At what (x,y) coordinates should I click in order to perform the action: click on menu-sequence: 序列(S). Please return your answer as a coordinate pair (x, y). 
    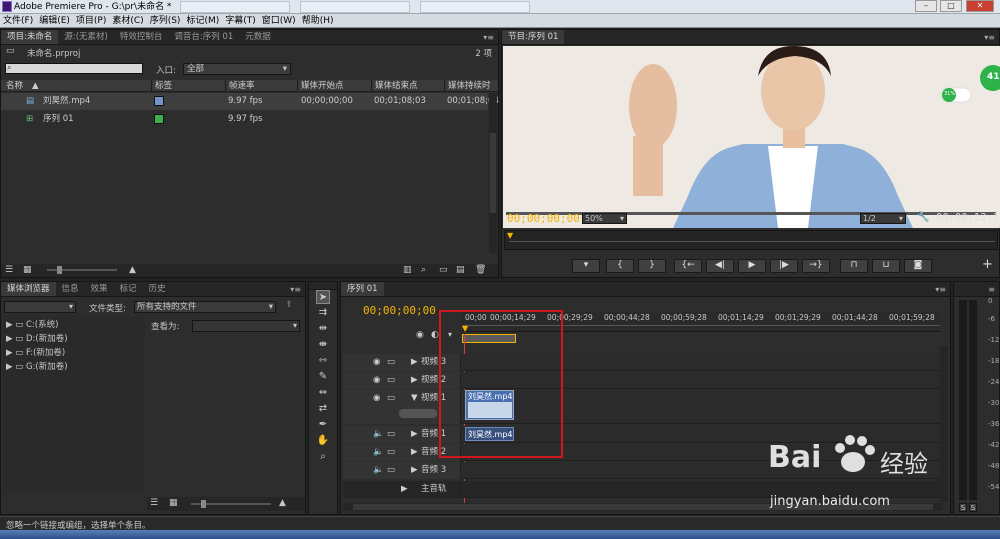
    Looking at the image, I should click on (165, 21).